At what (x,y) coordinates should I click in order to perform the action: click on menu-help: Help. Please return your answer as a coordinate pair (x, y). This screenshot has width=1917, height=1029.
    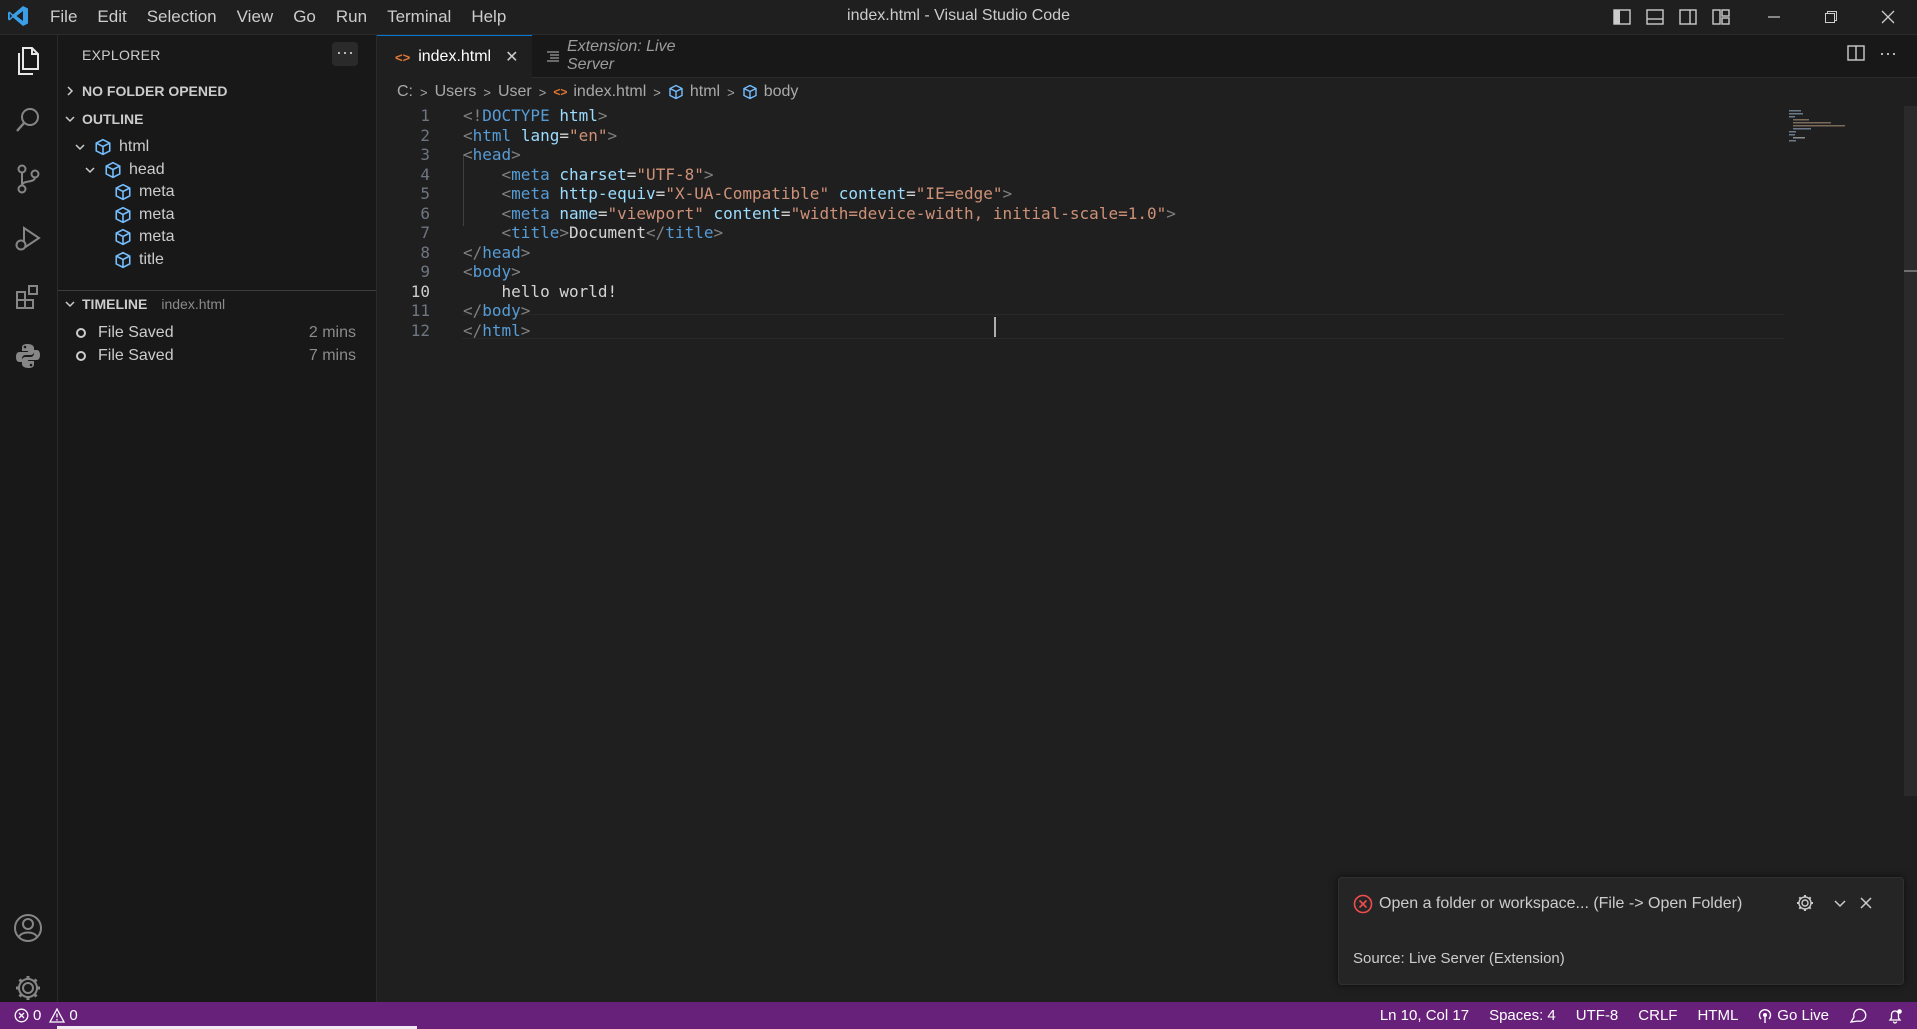
    Looking at the image, I should click on (488, 17).